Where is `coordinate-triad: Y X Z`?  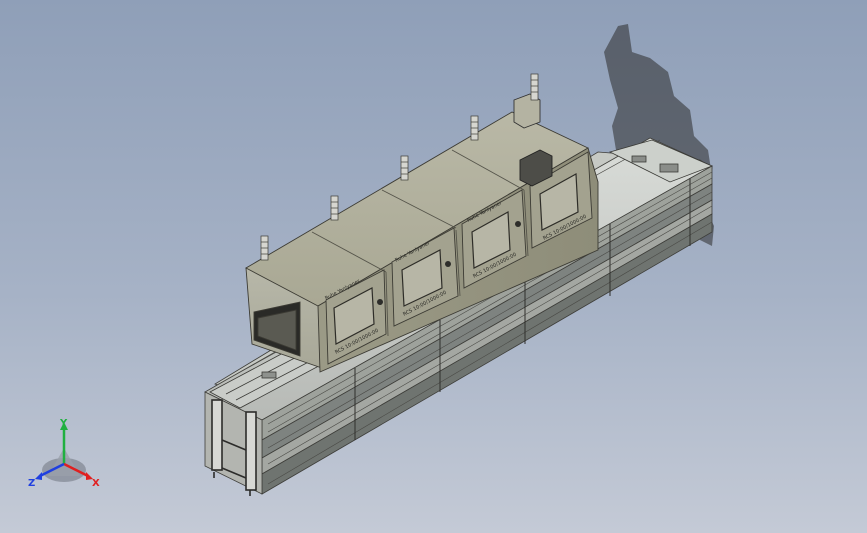 coordinate-triad: Y X Z is located at coordinates (65, 456).